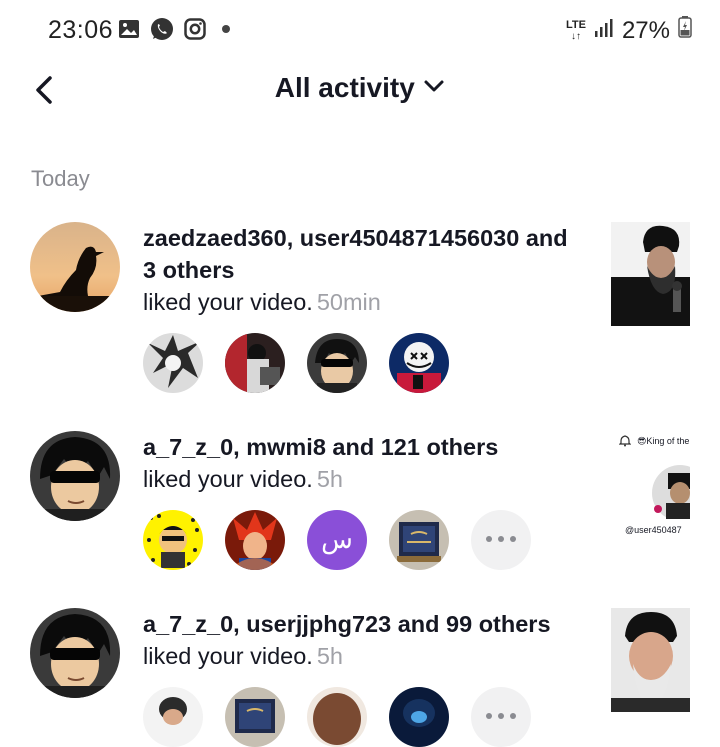  What do you see at coordinates (663, 441) in the screenshot?
I see `thumbnail-caption: 😎King of the` at bounding box center [663, 441].